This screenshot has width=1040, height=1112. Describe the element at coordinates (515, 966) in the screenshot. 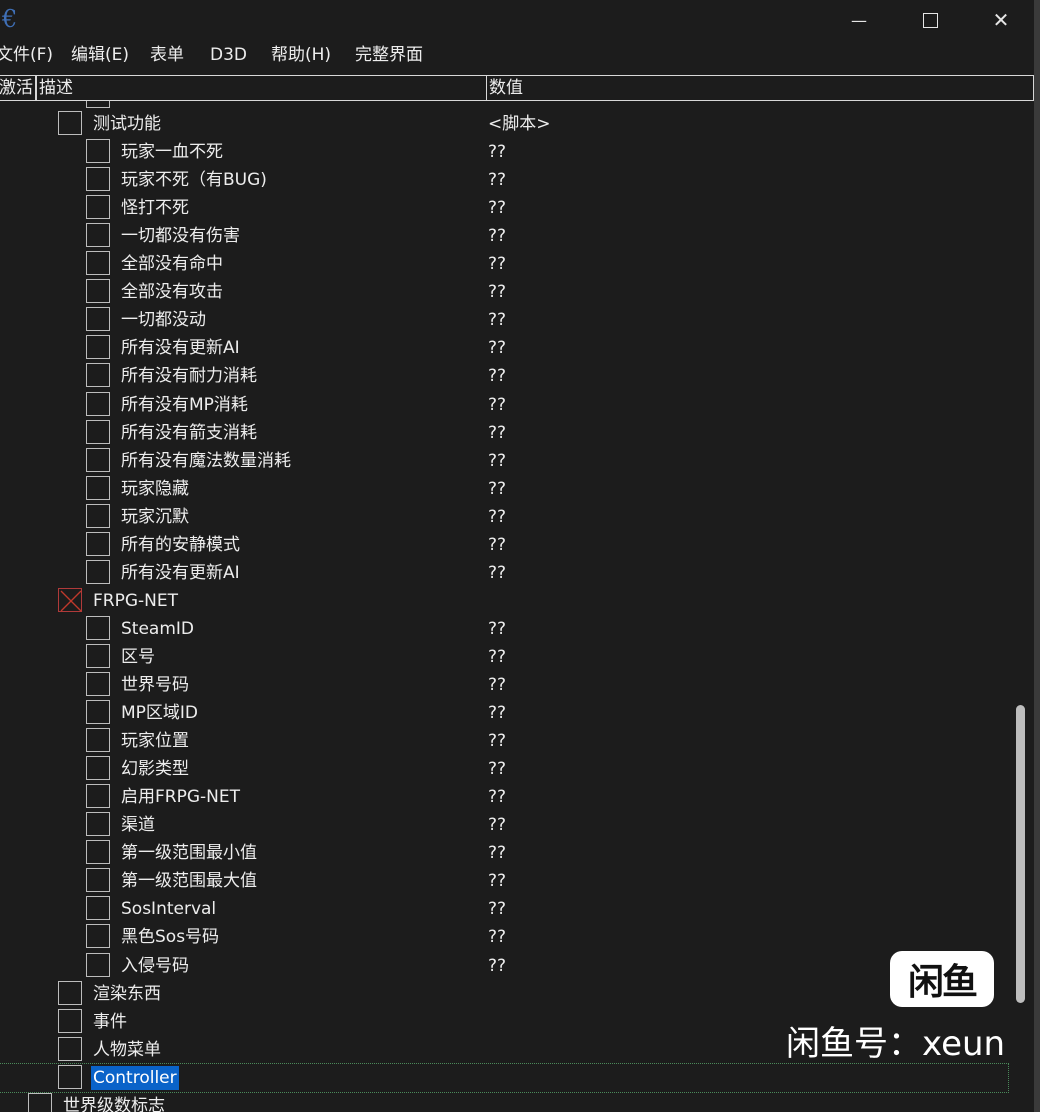

I see `table-row: 入侵号码??` at that location.